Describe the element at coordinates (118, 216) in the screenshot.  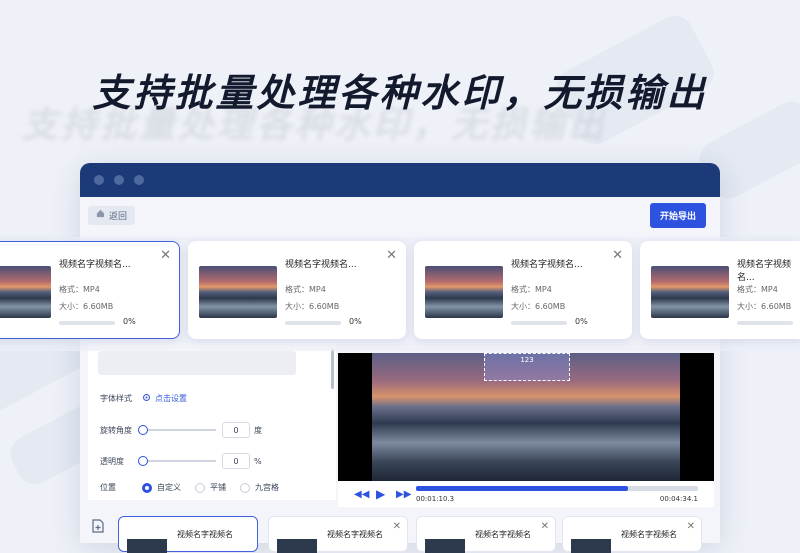
I see `back-label: 返回` at that location.